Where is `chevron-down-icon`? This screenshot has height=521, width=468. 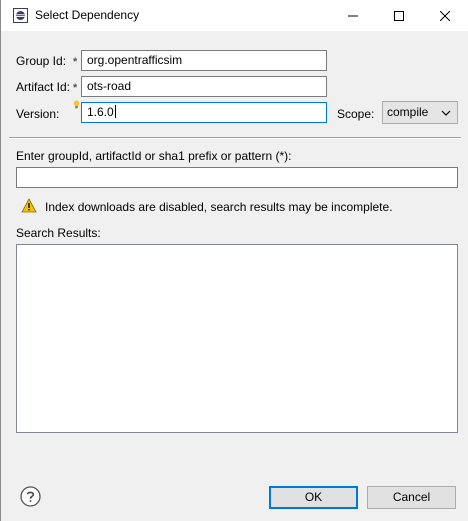
chevron-down-icon is located at coordinates (446, 113).